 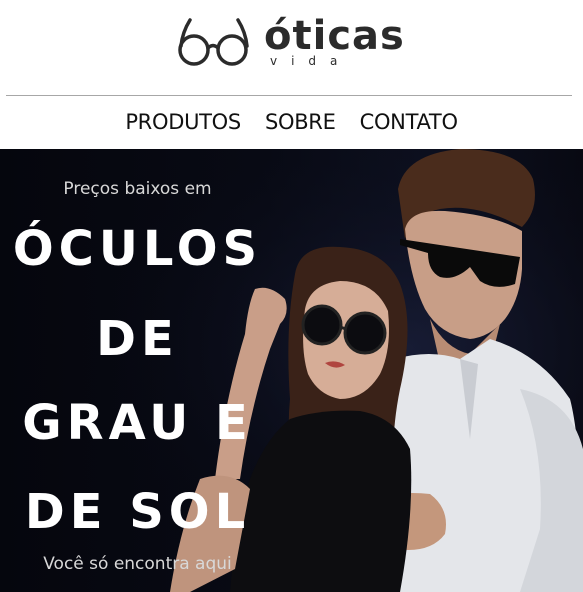 What do you see at coordinates (409, 124) in the screenshot?
I see `nav-item-contato: CONTATO` at bounding box center [409, 124].